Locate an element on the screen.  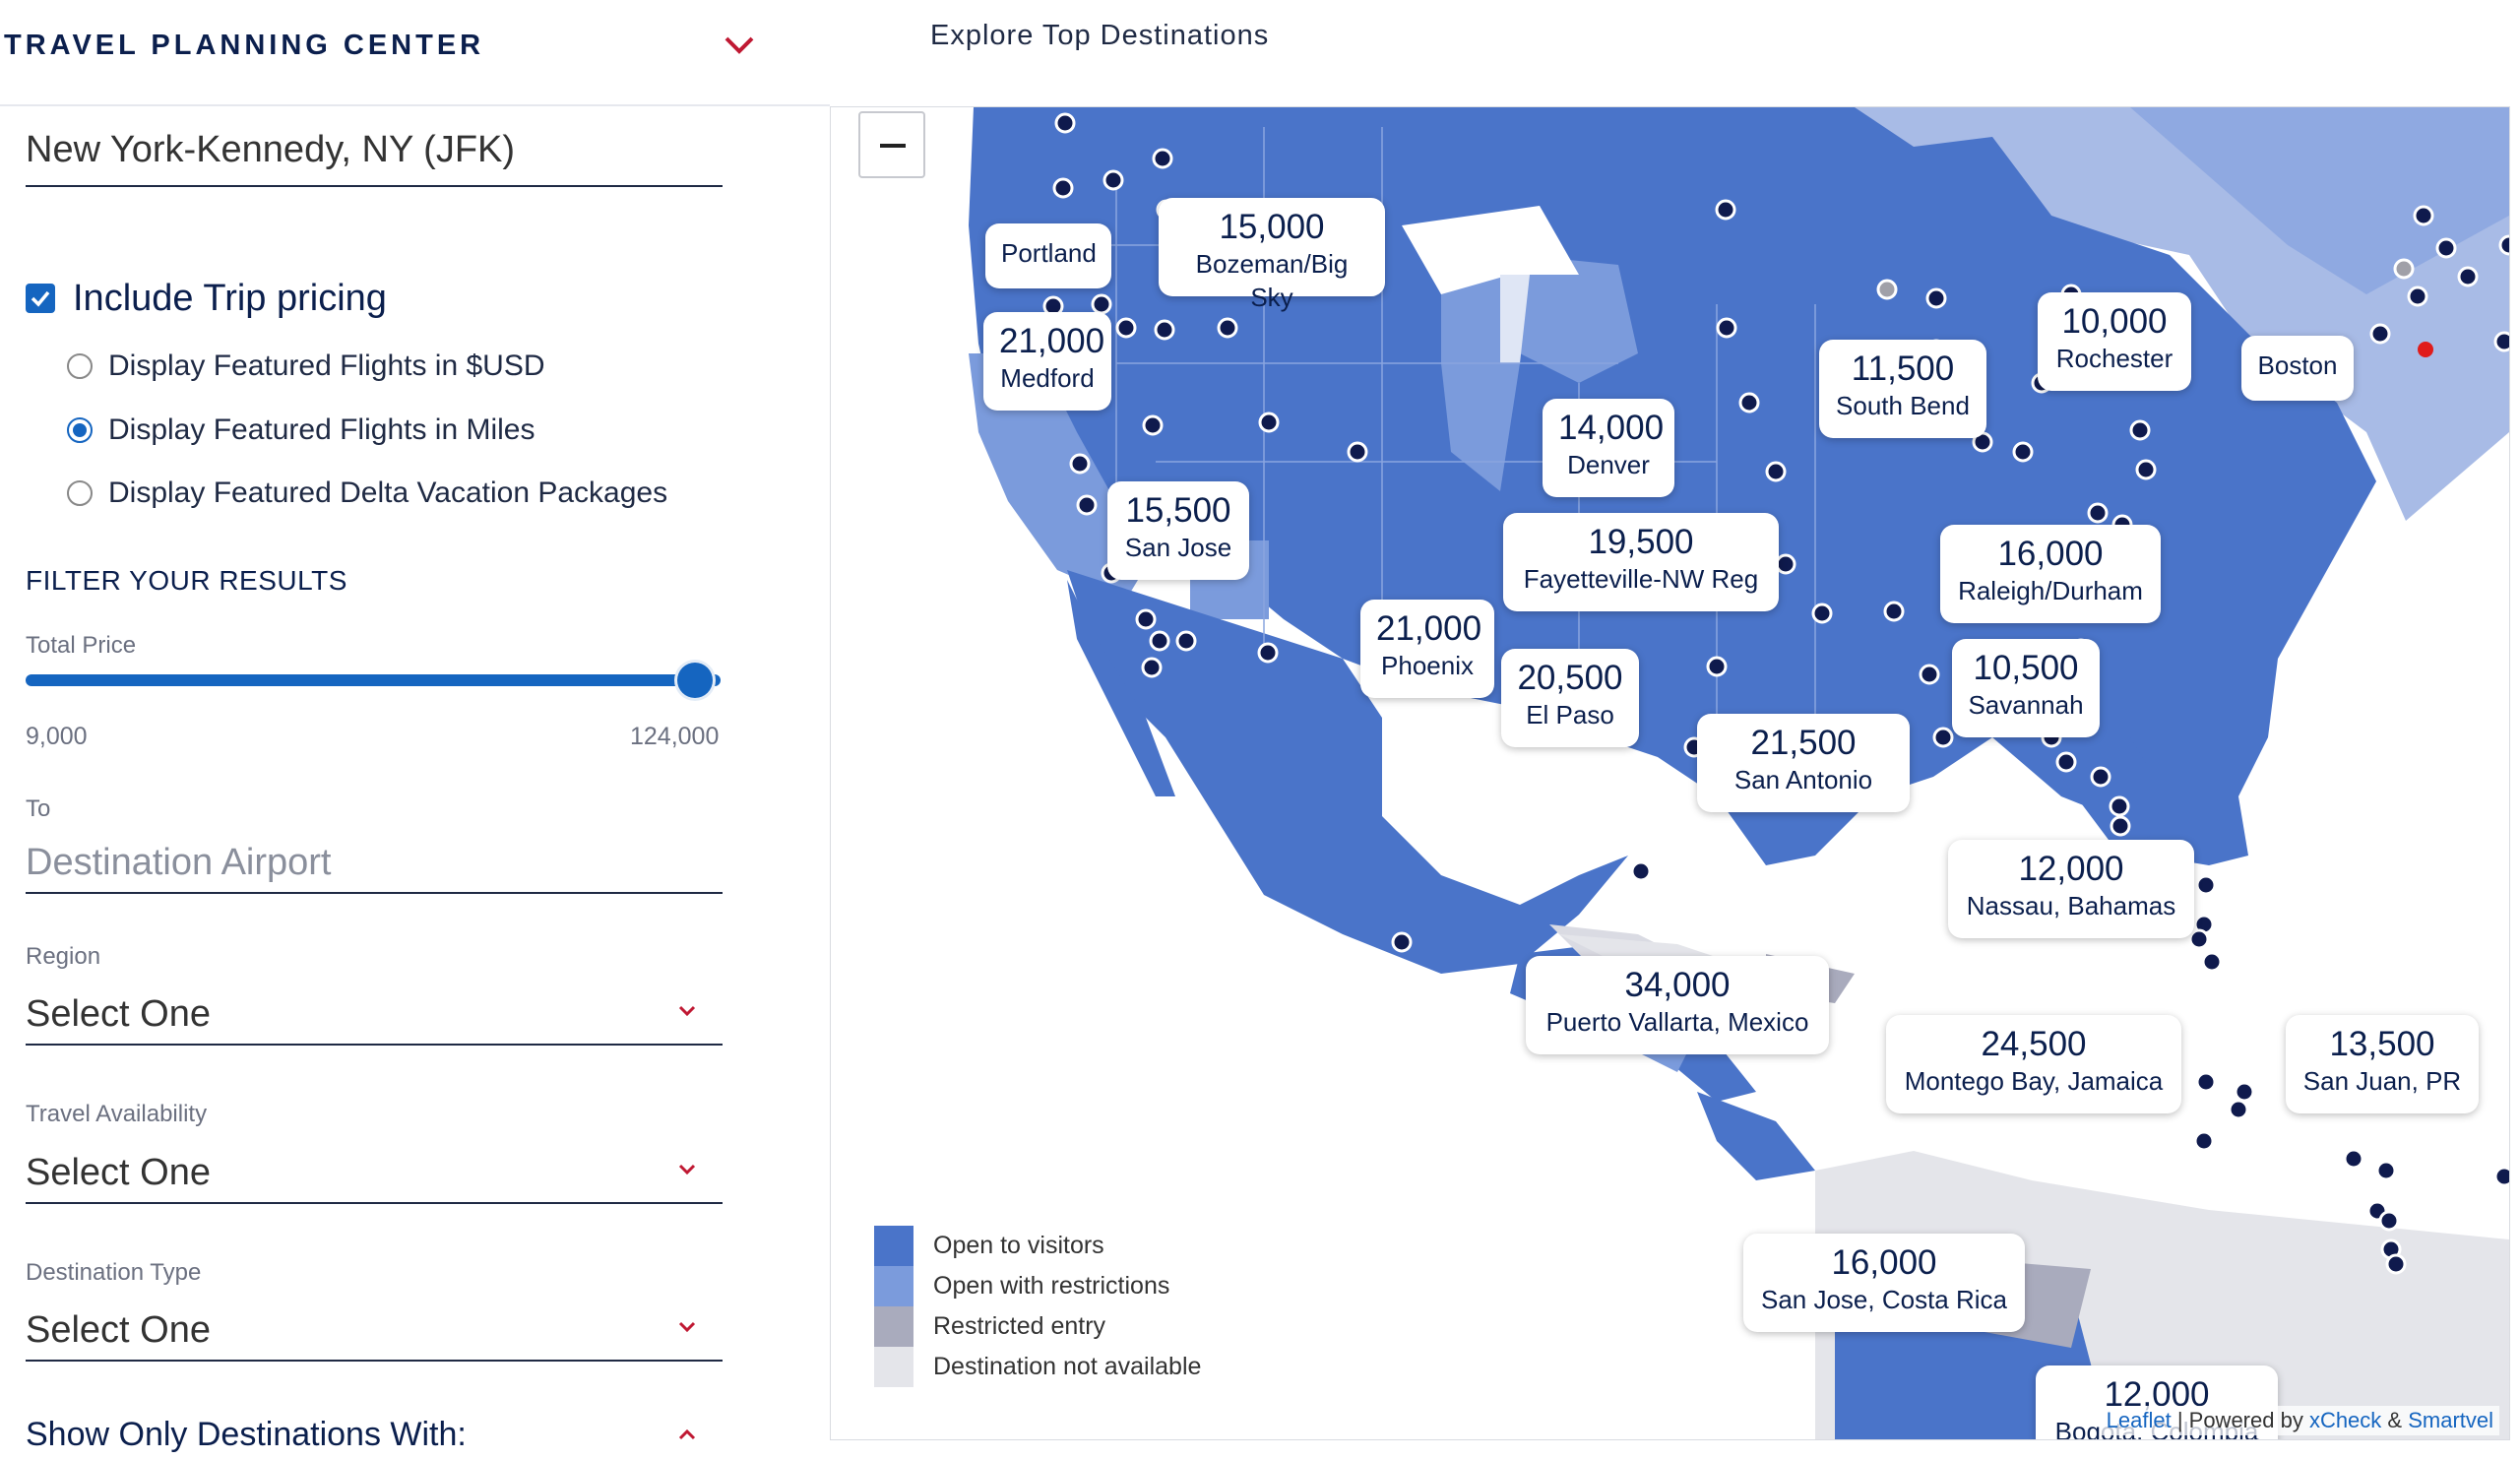
leaflet-link: Leaflet is located at coordinates (2139, 1420).